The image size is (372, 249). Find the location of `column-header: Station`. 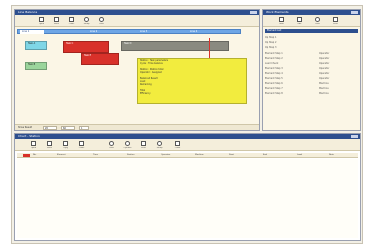

column-header: Station is located at coordinates (130, 155).